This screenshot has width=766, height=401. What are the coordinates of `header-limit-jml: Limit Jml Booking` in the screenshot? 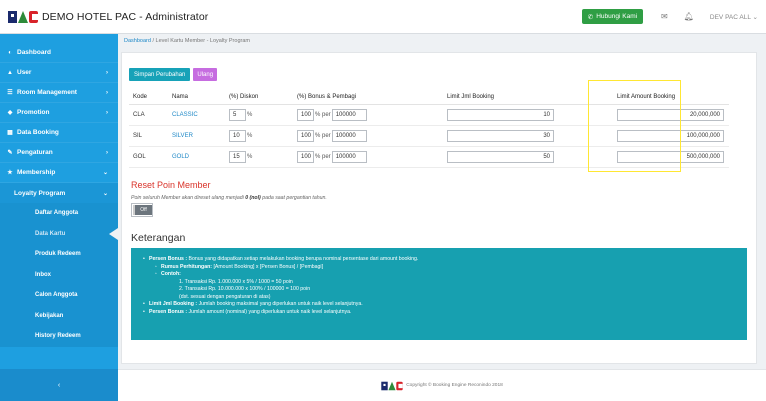 It's located at (532, 97).